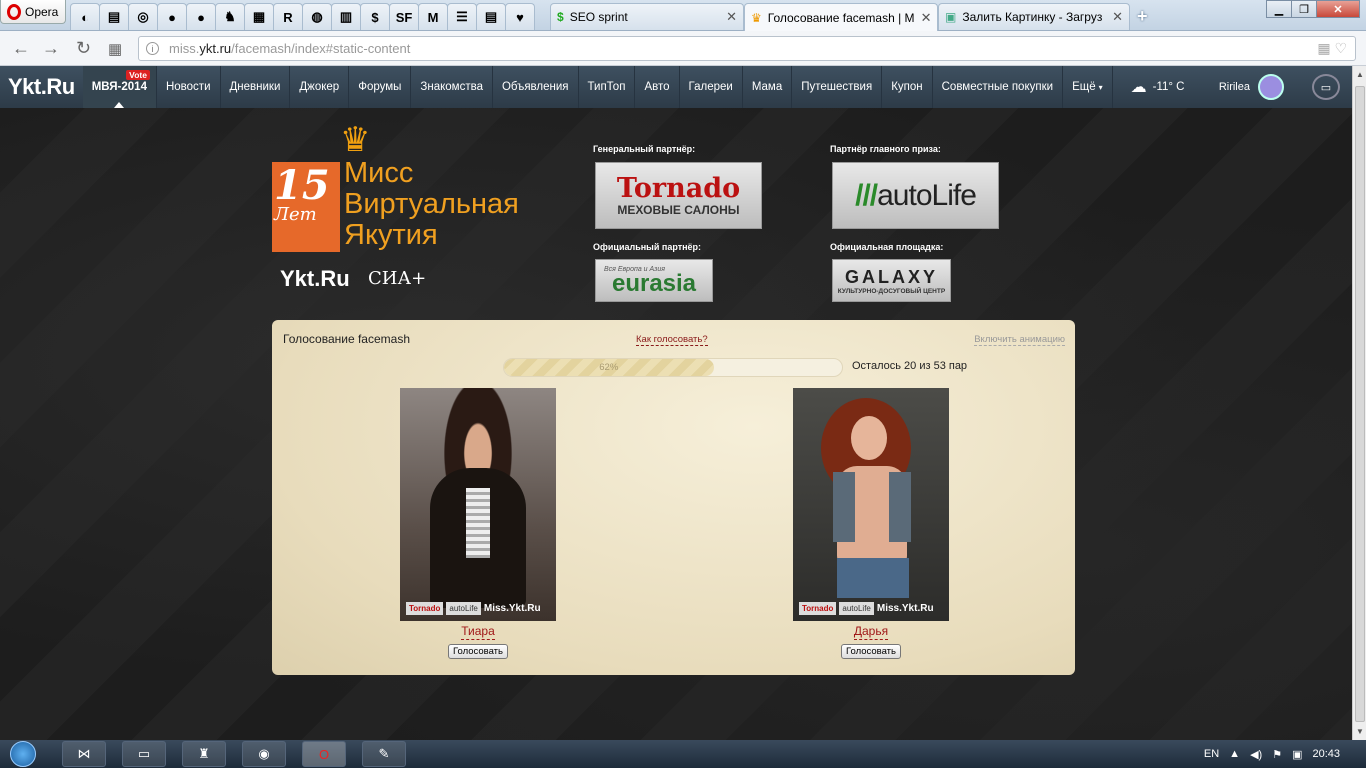 Image resolution: width=1366 pixels, height=768 pixels. Describe the element at coordinates (954, 195) in the screenshot. I see `autolife-name-b: Life` at that location.